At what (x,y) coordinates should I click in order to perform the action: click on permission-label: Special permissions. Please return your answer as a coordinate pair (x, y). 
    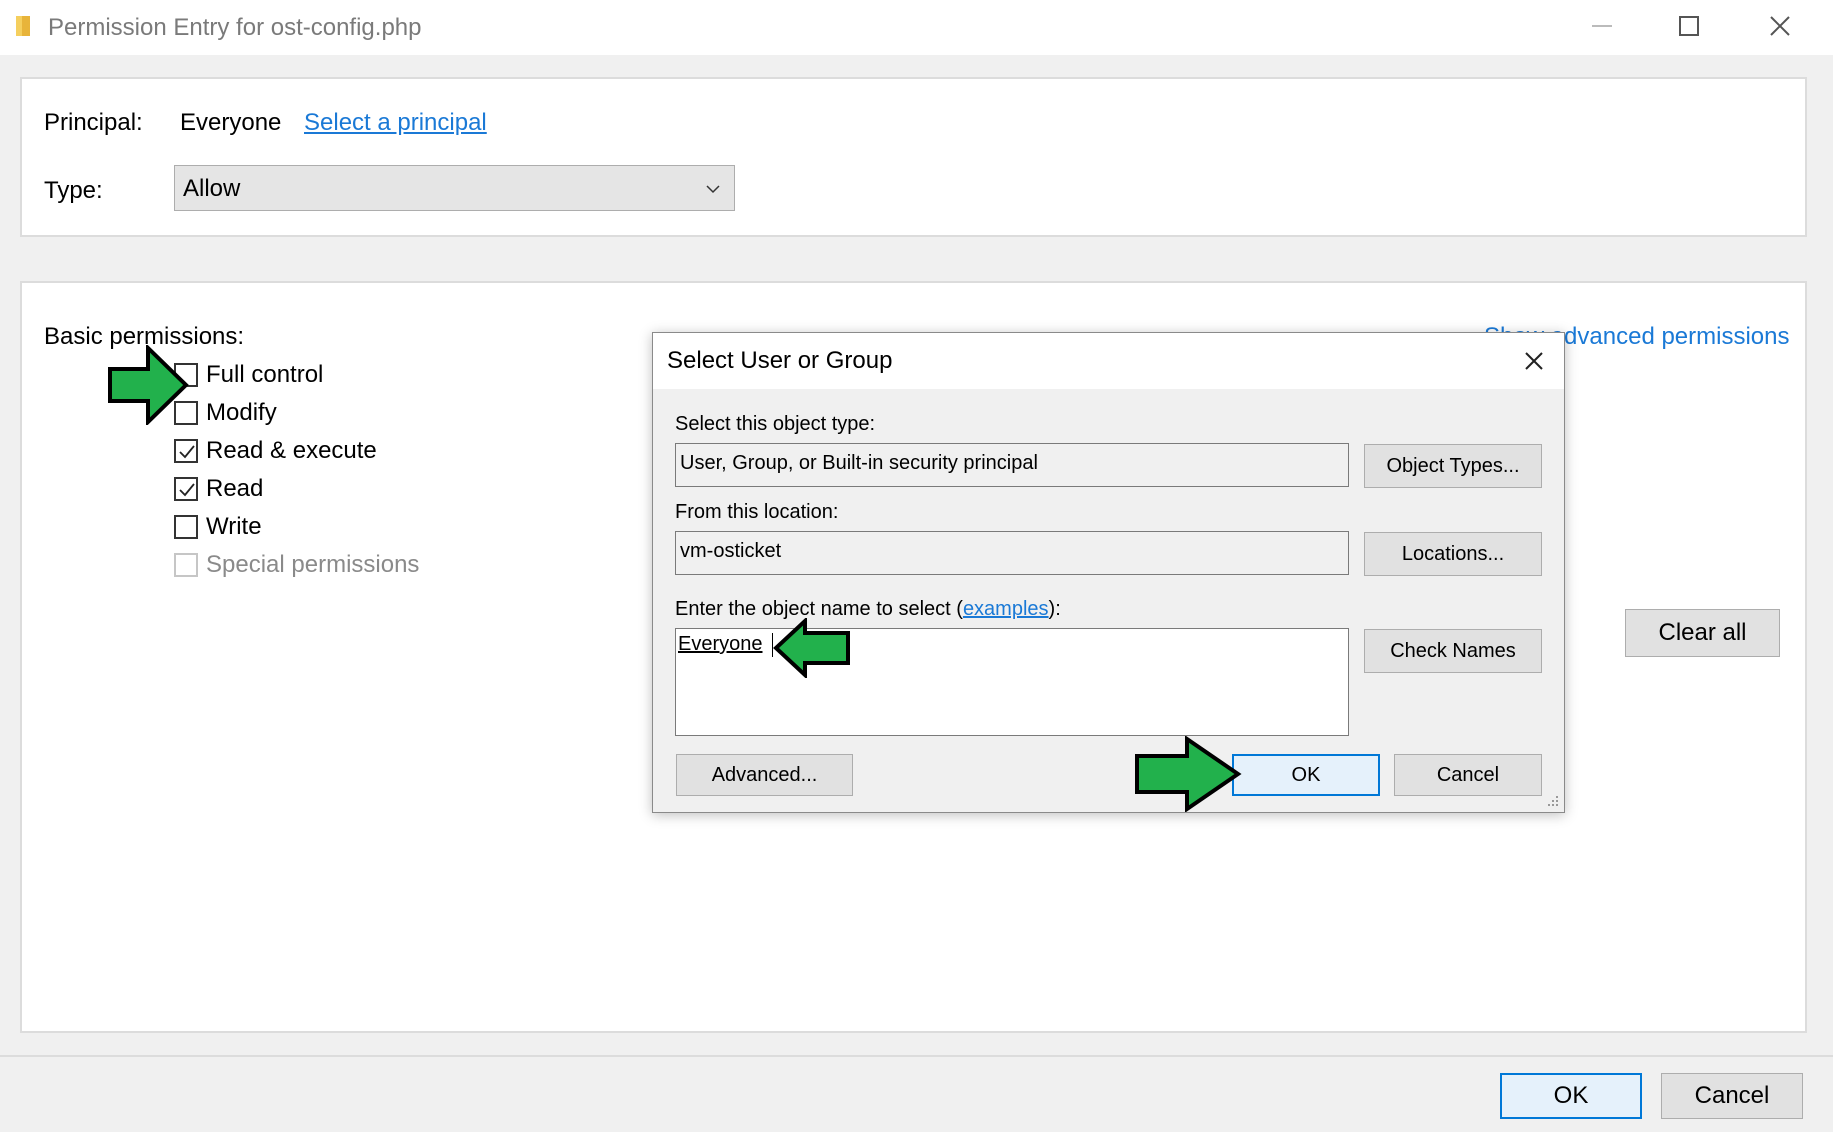
    Looking at the image, I should click on (313, 564).